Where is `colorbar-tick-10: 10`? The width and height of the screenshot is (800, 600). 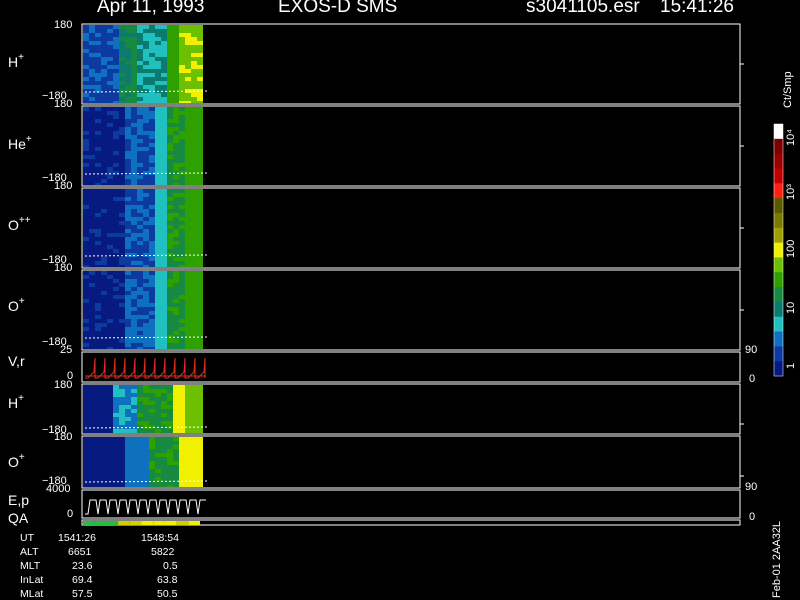 colorbar-tick-10: 10 is located at coordinates (791, 307).